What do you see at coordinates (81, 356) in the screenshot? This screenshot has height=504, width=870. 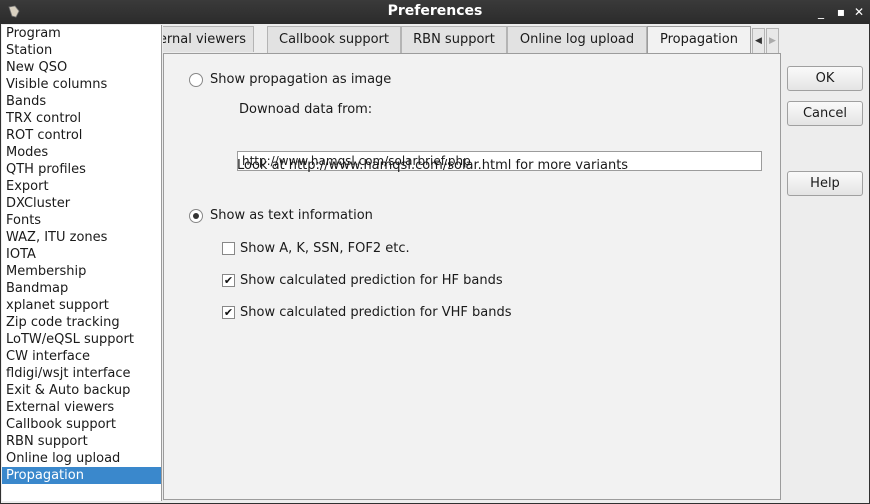 I see `sidebar-item: CW interface` at bounding box center [81, 356].